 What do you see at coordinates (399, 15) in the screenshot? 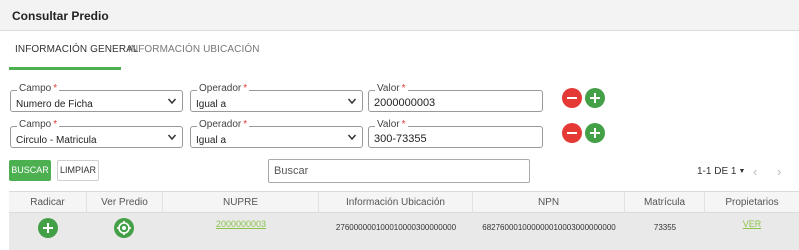
I see `panel-header: Consultar Predio` at bounding box center [399, 15].